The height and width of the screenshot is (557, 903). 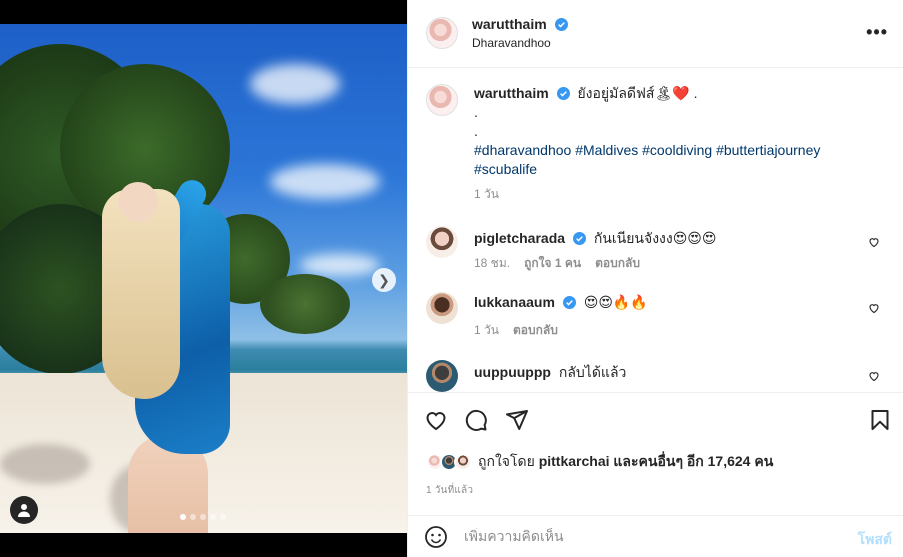 I want to click on post-location: Dharavandhoo, so click(x=520, y=43).